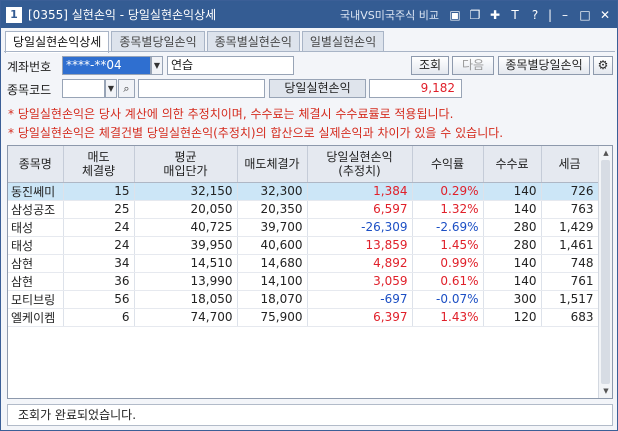 The width and height of the screenshot is (618, 431). Describe the element at coordinates (303, 263) in the screenshot. I see `table-row: 삼현 34 14,510 14,680 4,892 0.99% 140 748` at that location.